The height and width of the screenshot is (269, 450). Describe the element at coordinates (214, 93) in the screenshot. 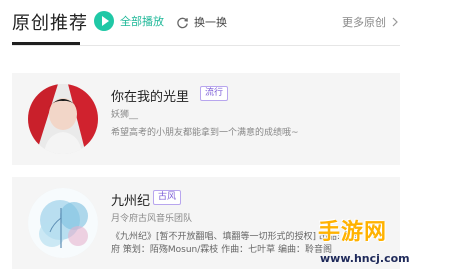

I see `genre-tag: 流行` at that location.